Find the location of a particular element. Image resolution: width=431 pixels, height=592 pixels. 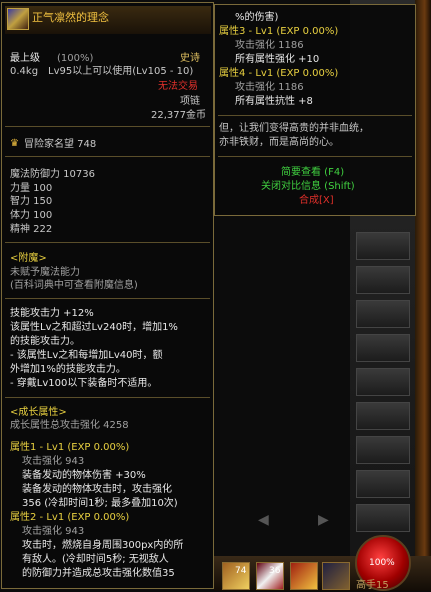

item-grade: 最上级 is located at coordinates (25, 58).